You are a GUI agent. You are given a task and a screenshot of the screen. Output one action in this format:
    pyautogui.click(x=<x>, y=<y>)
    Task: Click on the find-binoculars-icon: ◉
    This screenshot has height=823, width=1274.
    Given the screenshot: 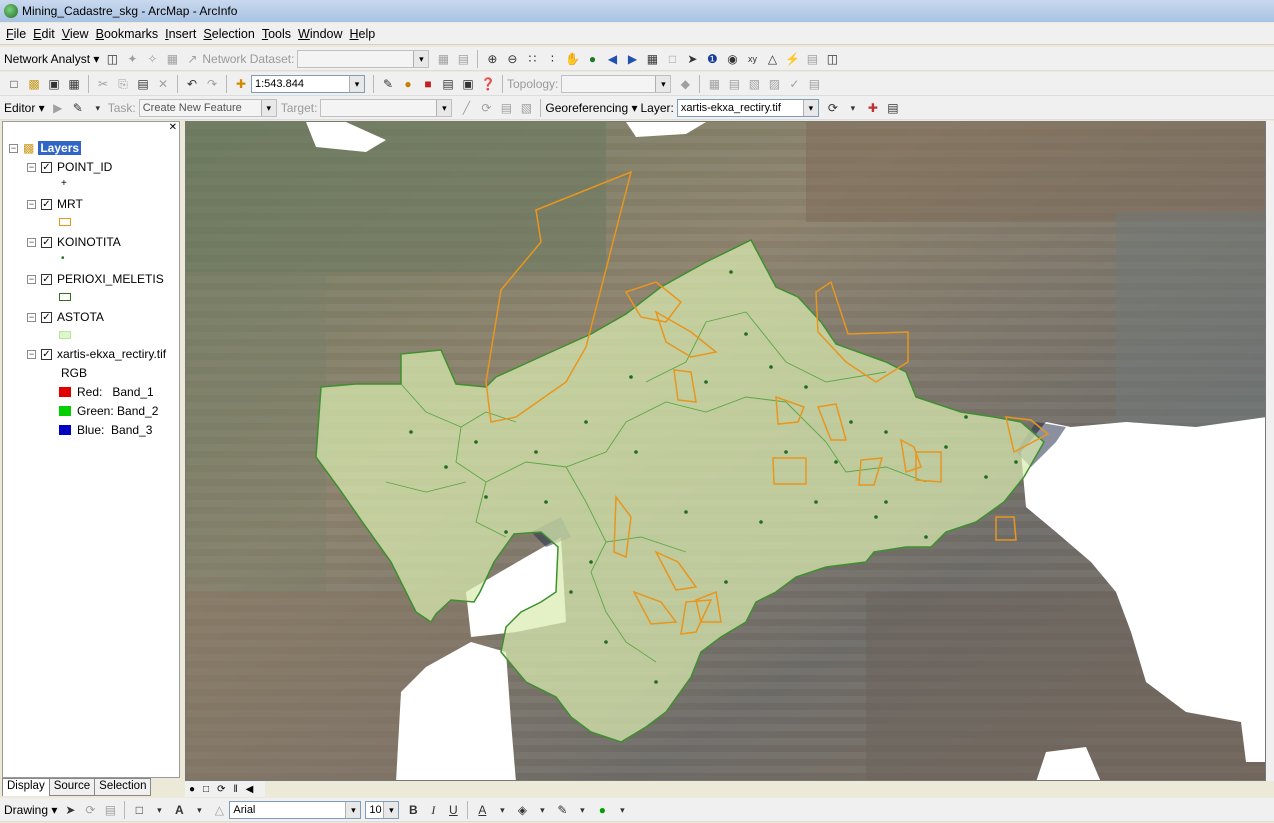 What is the action you would take?
    pyautogui.click(x=732, y=59)
    